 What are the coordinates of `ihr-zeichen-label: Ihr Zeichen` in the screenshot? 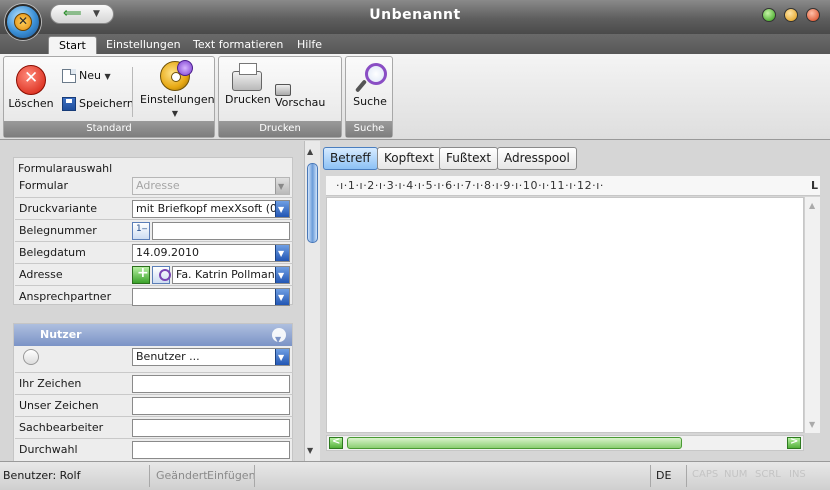 It's located at (50, 383).